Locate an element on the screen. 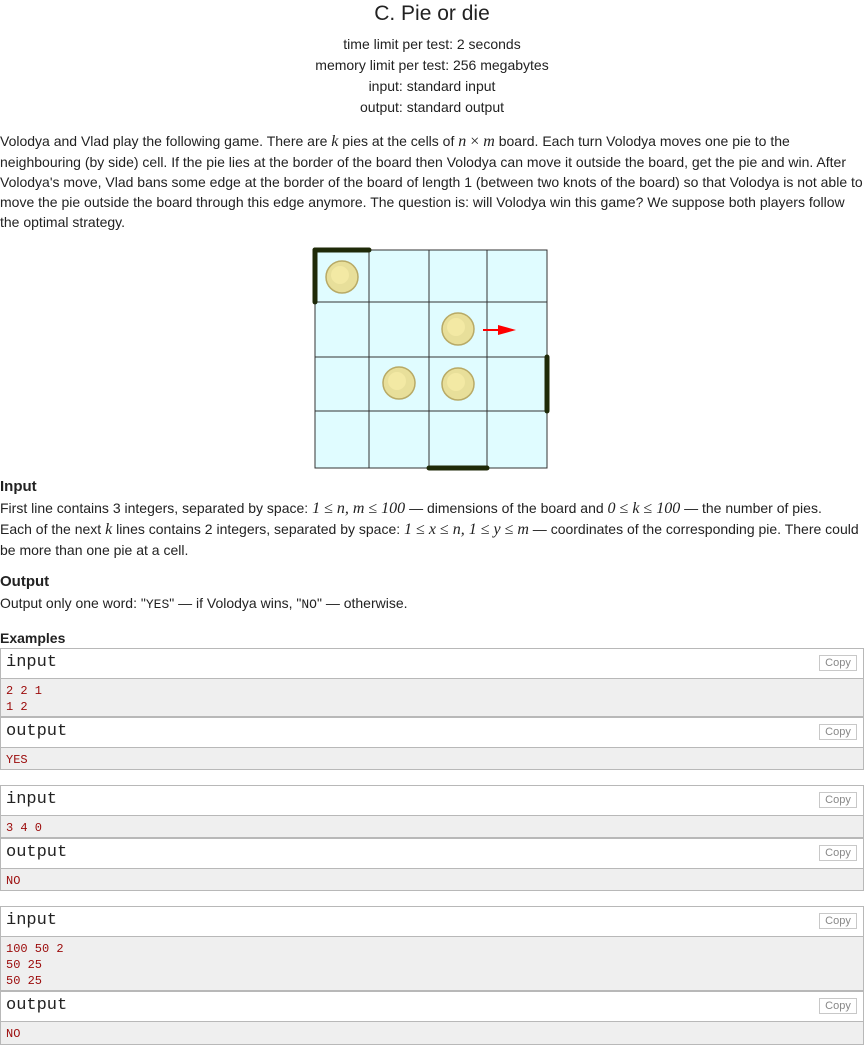 This screenshot has height=1045, width=864. sample-input-text: 100 50 2 50 25 50 25 is located at coordinates (432, 964).